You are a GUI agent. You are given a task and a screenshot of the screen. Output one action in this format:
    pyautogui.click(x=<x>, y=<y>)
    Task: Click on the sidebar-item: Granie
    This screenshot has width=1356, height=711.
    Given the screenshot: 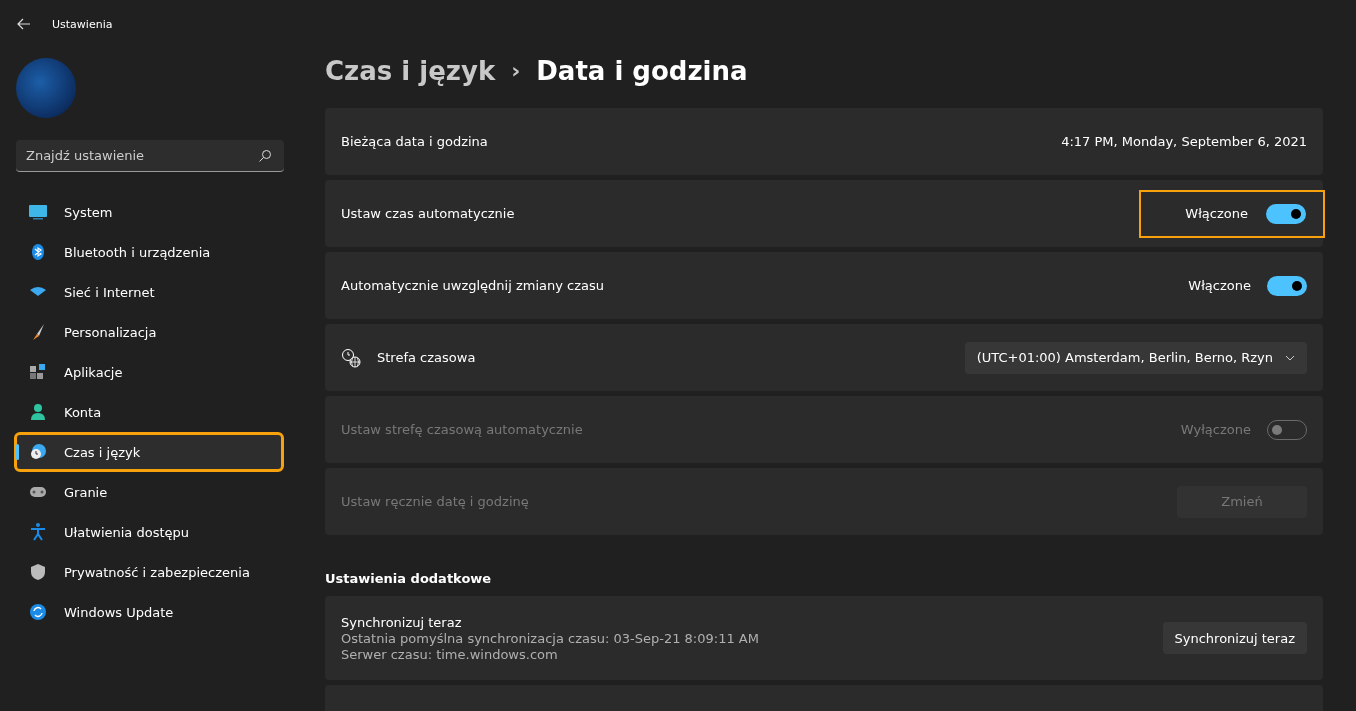 What is the action you would take?
    pyautogui.click(x=149, y=492)
    